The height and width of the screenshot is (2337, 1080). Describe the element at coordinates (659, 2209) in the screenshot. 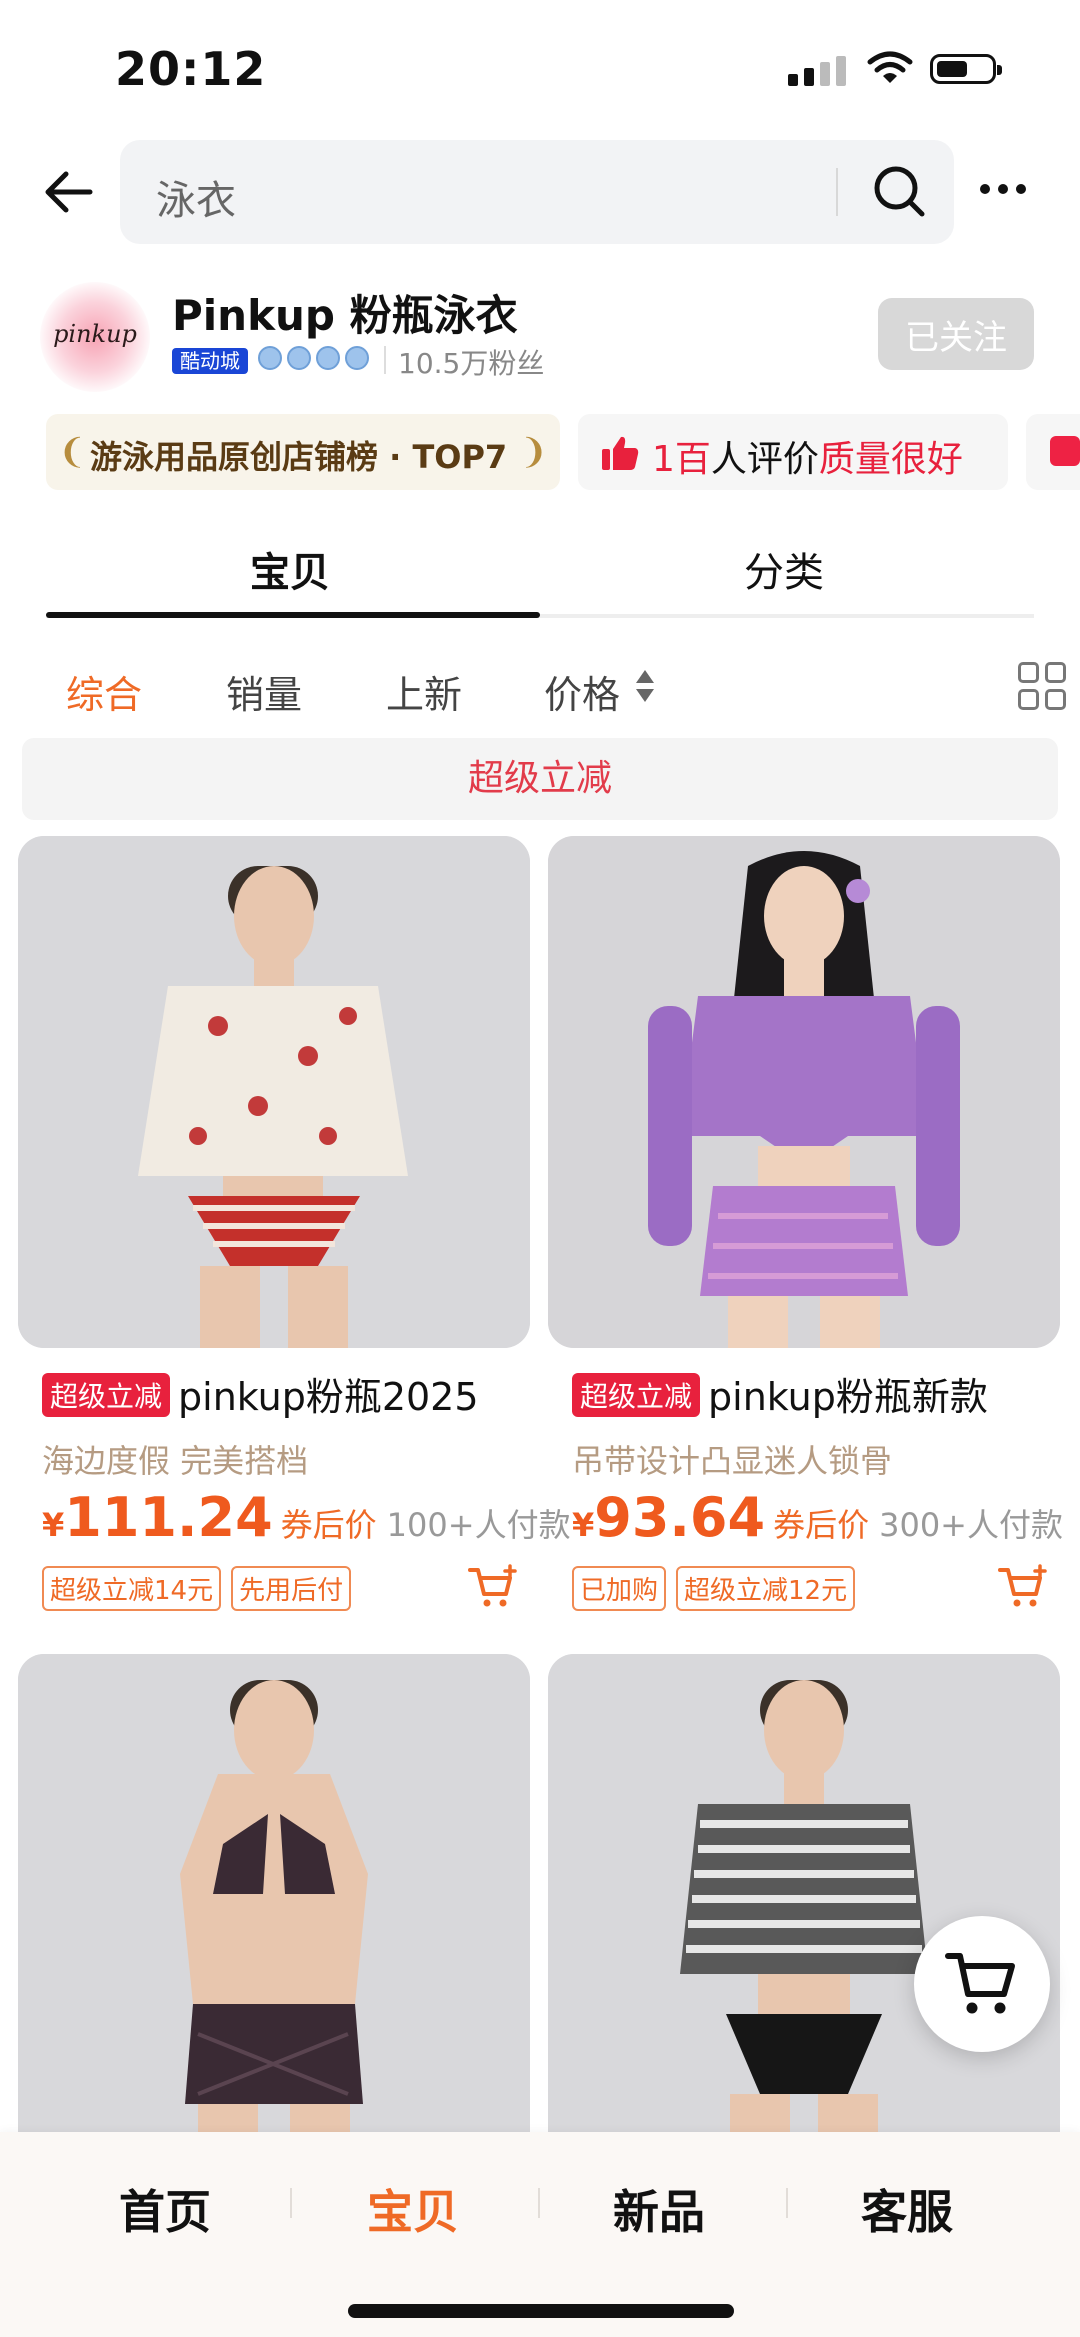

I see `nav-new: 新品` at that location.